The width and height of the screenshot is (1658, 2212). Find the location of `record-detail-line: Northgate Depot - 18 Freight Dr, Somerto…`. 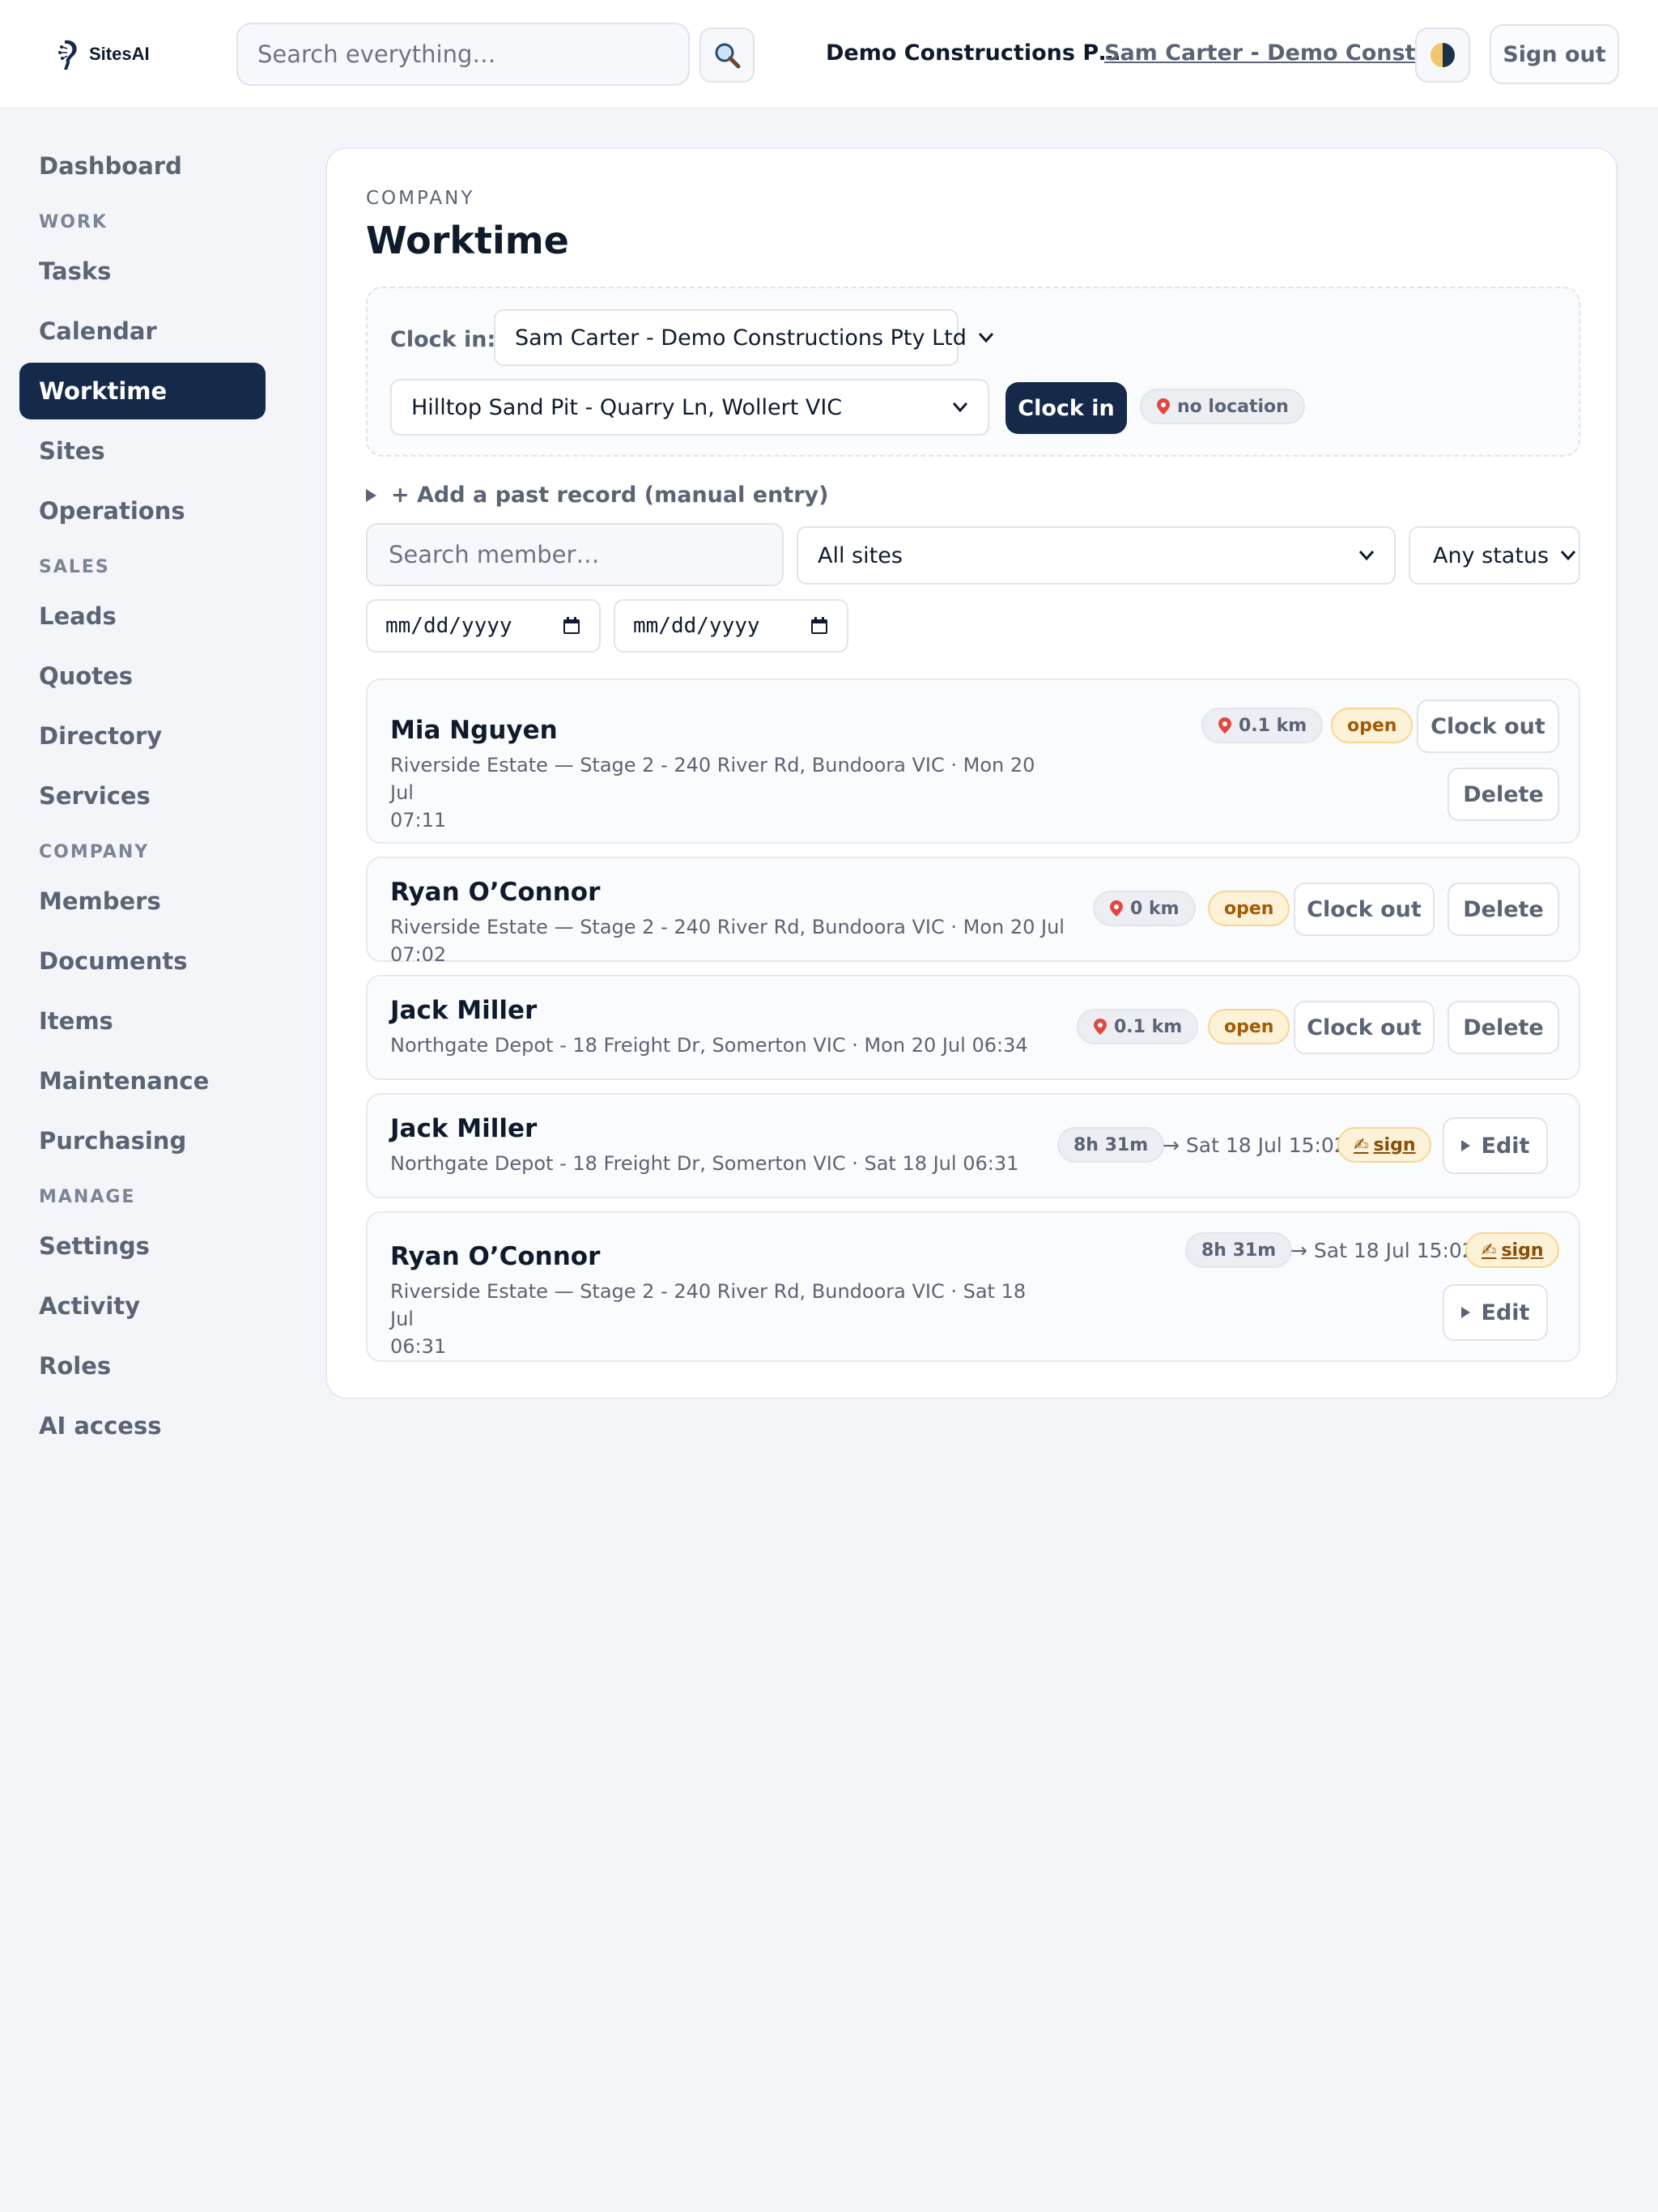

record-detail-line: Northgate Depot - 18 Freight Dr, Somerto… is located at coordinates (709, 1045).